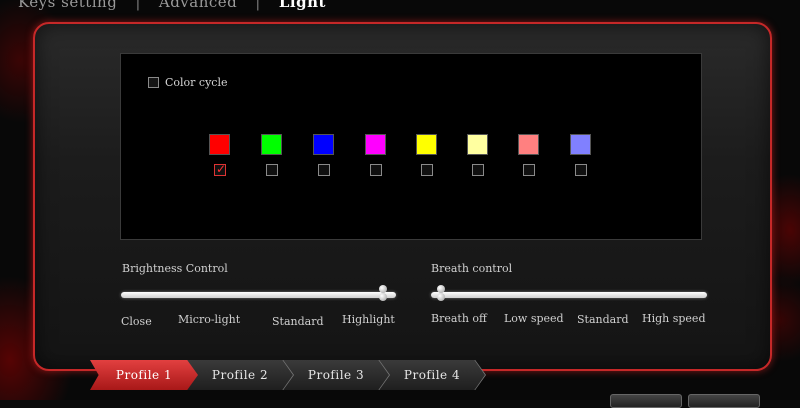 This screenshot has height=408, width=800. I want to click on breath-label-high-speed: High speed, so click(674, 318).